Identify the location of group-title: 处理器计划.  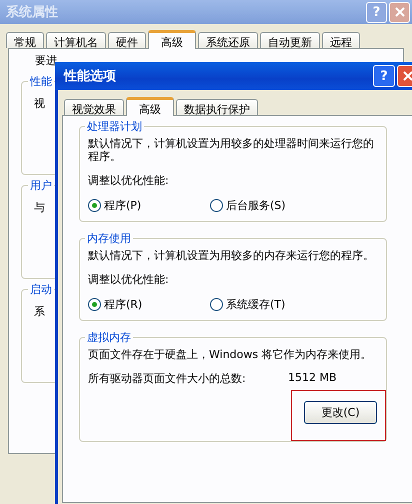
(114, 126).